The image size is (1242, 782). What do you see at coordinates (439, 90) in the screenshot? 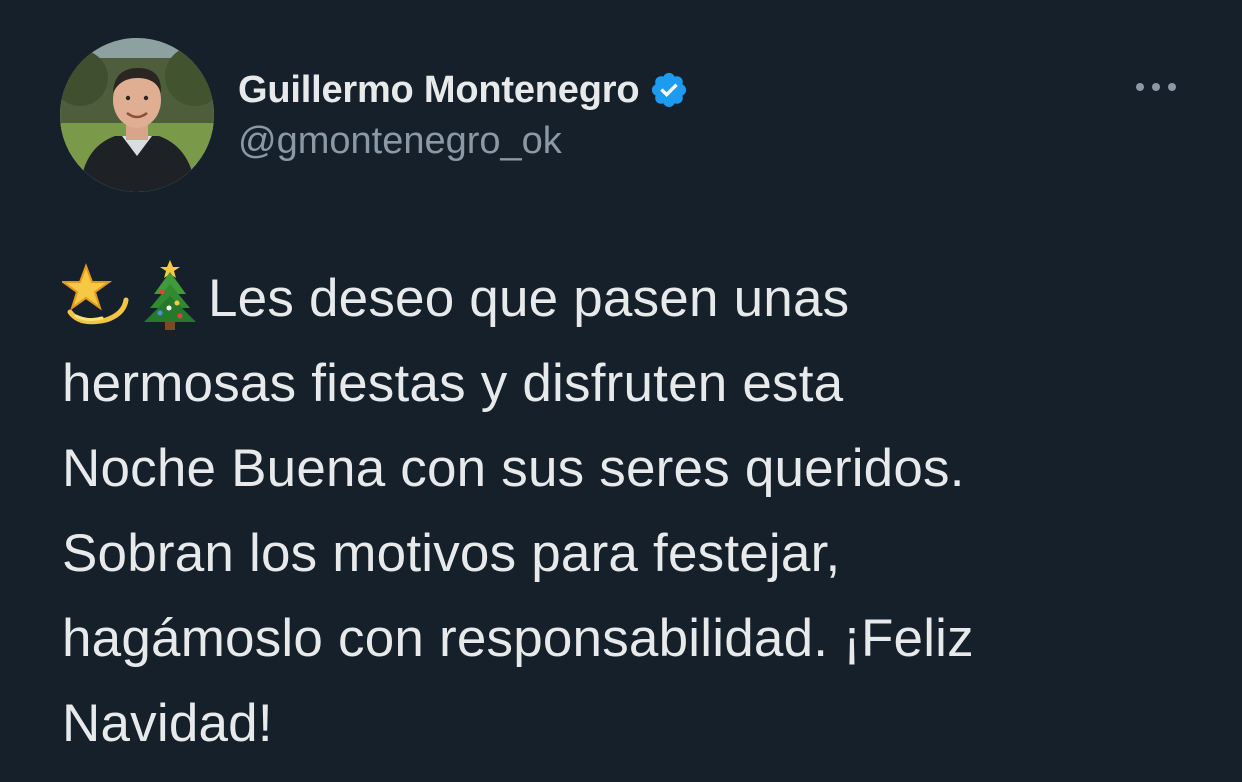
I see `display-name: Guillermo Montenegro` at bounding box center [439, 90].